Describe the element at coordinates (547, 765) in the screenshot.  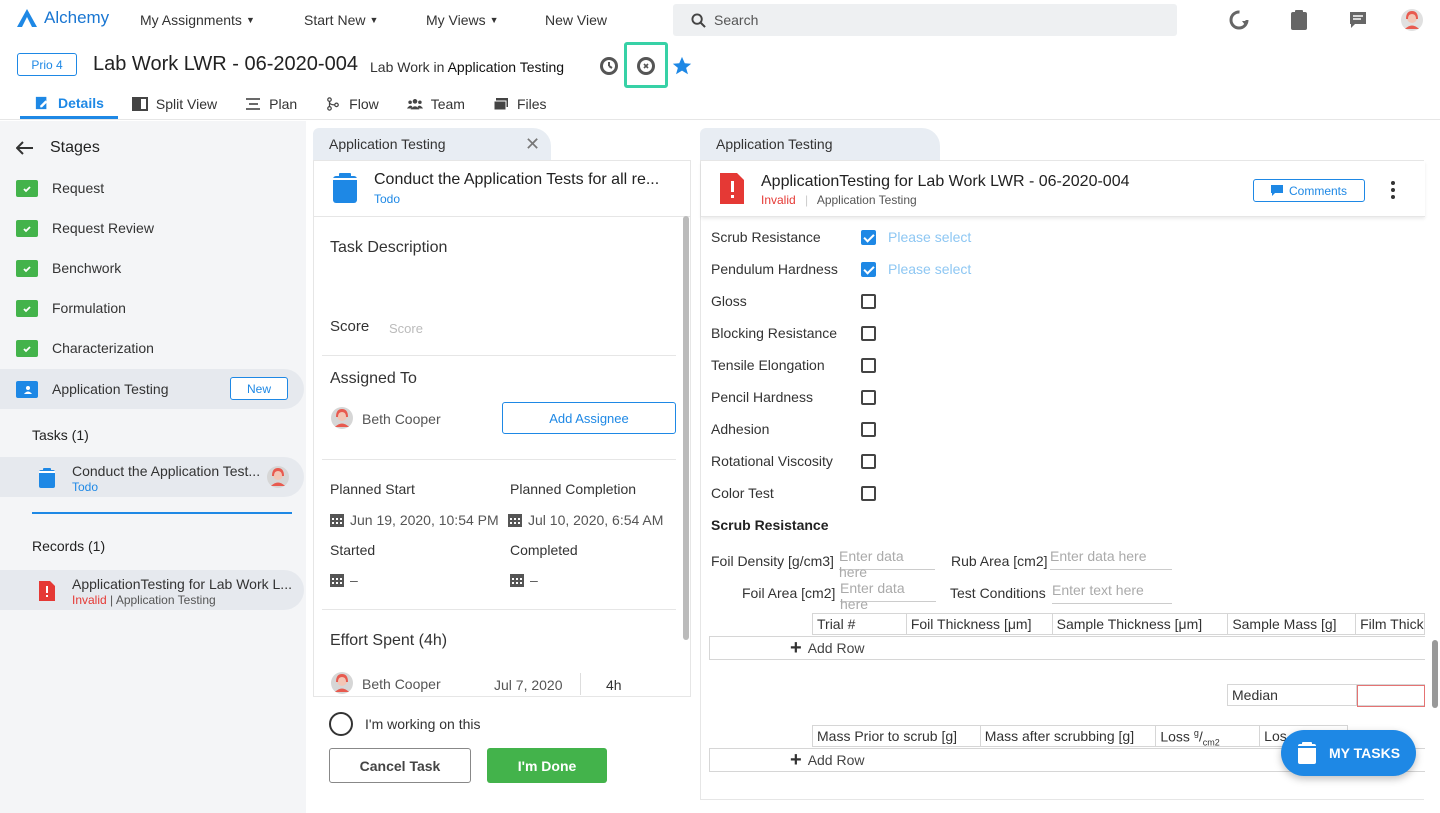
I see `done-button: I'm Done` at that location.